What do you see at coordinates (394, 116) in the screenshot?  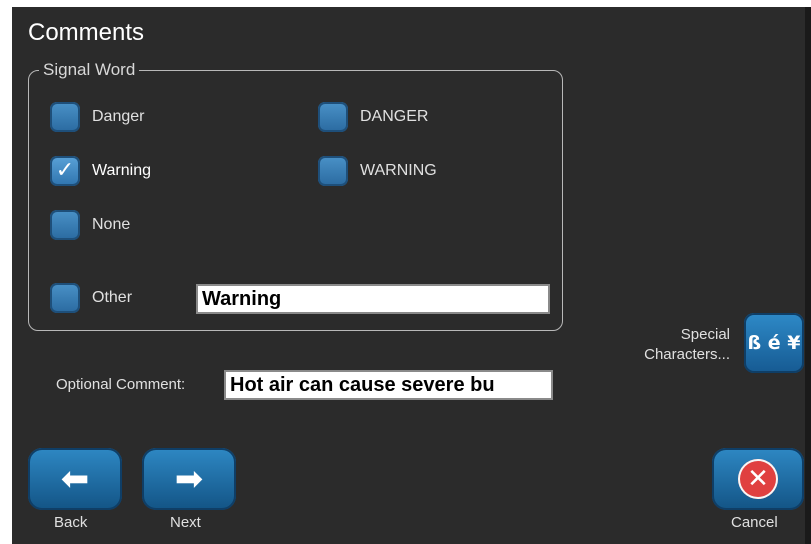 I see `danger-upper-label: DANGER` at bounding box center [394, 116].